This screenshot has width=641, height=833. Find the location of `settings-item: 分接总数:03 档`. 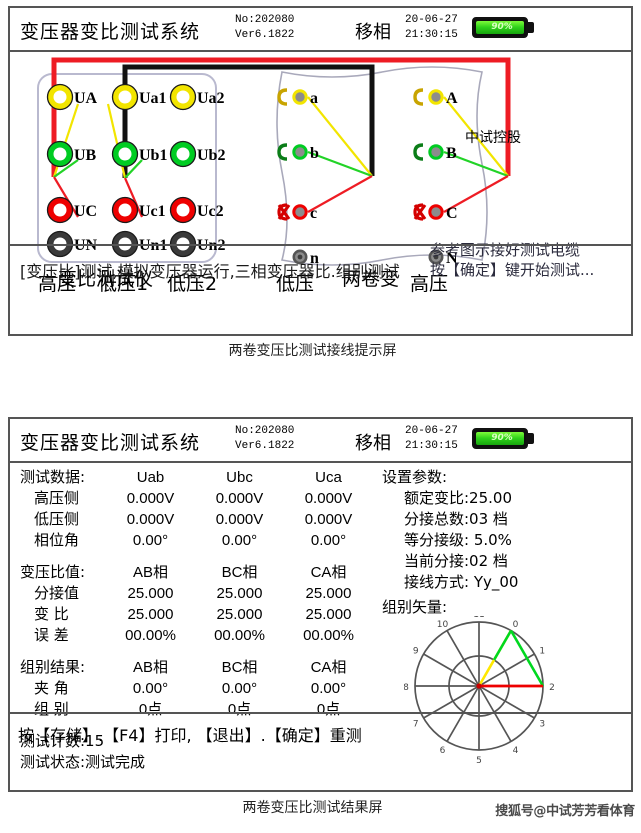

settings-item: 分接总数:03 档 is located at coordinates (504, 519).